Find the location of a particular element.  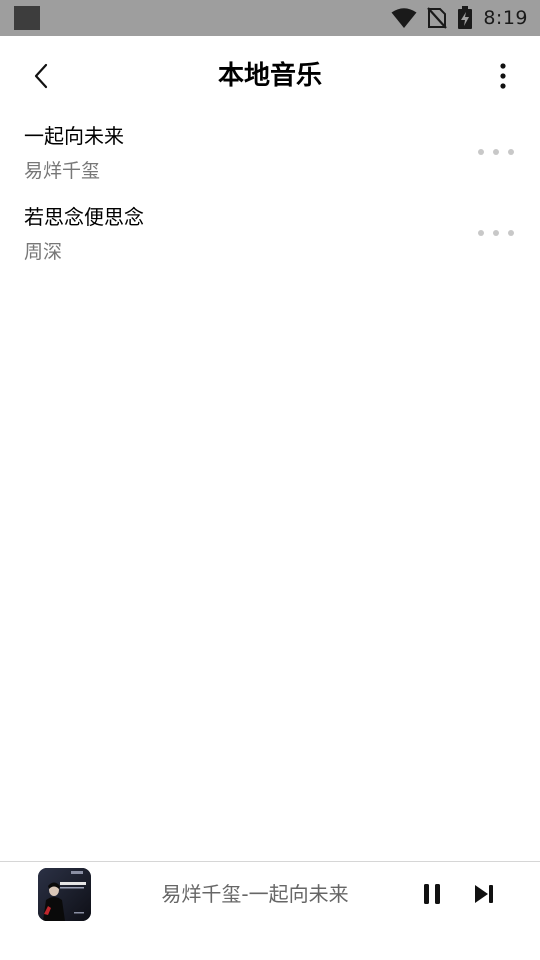

status-icons: 8:19 is located at coordinates (459, 18).